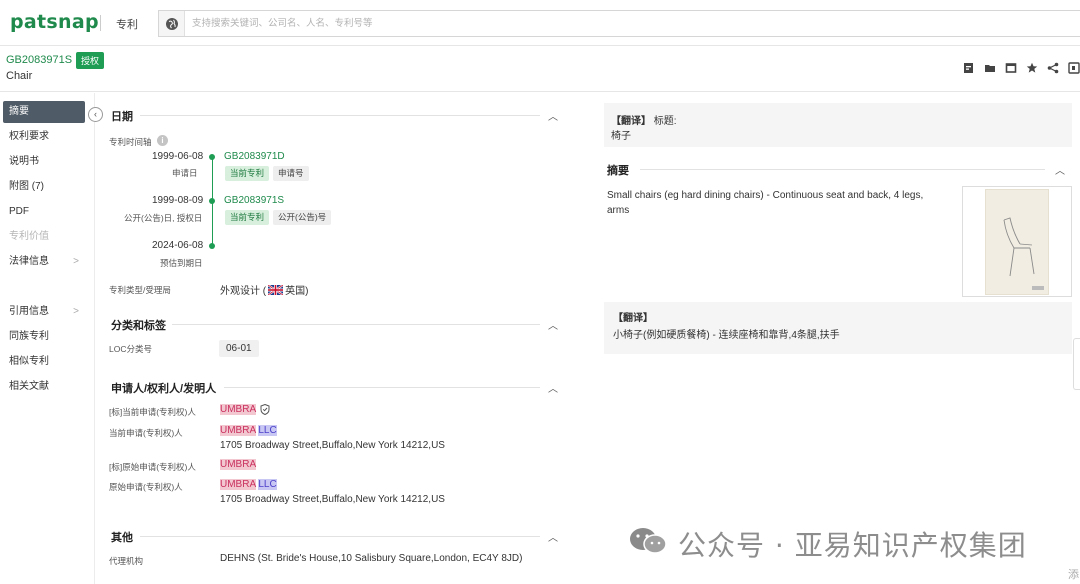 This screenshot has height=584, width=1080. What do you see at coordinates (140, 290) in the screenshot?
I see `patent-type-label: 专利类型/受理局` at bounding box center [140, 290].